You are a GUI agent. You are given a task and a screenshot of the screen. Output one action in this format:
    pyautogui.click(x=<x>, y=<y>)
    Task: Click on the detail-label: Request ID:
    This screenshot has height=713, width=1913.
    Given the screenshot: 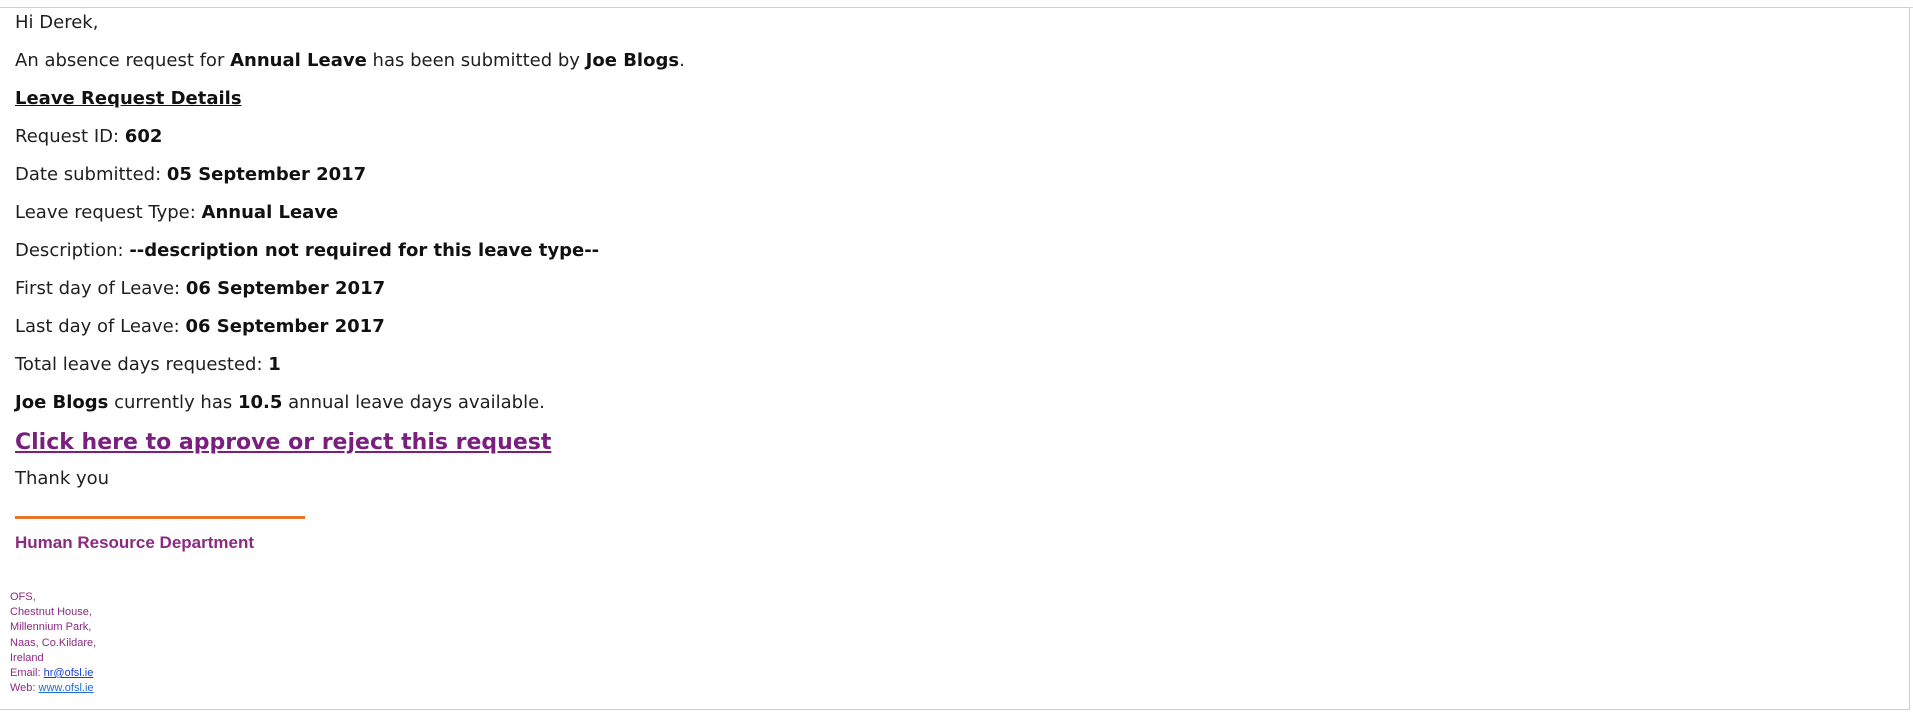 What is the action you would take?
    pyautogui.click(x=70, y=136)
    